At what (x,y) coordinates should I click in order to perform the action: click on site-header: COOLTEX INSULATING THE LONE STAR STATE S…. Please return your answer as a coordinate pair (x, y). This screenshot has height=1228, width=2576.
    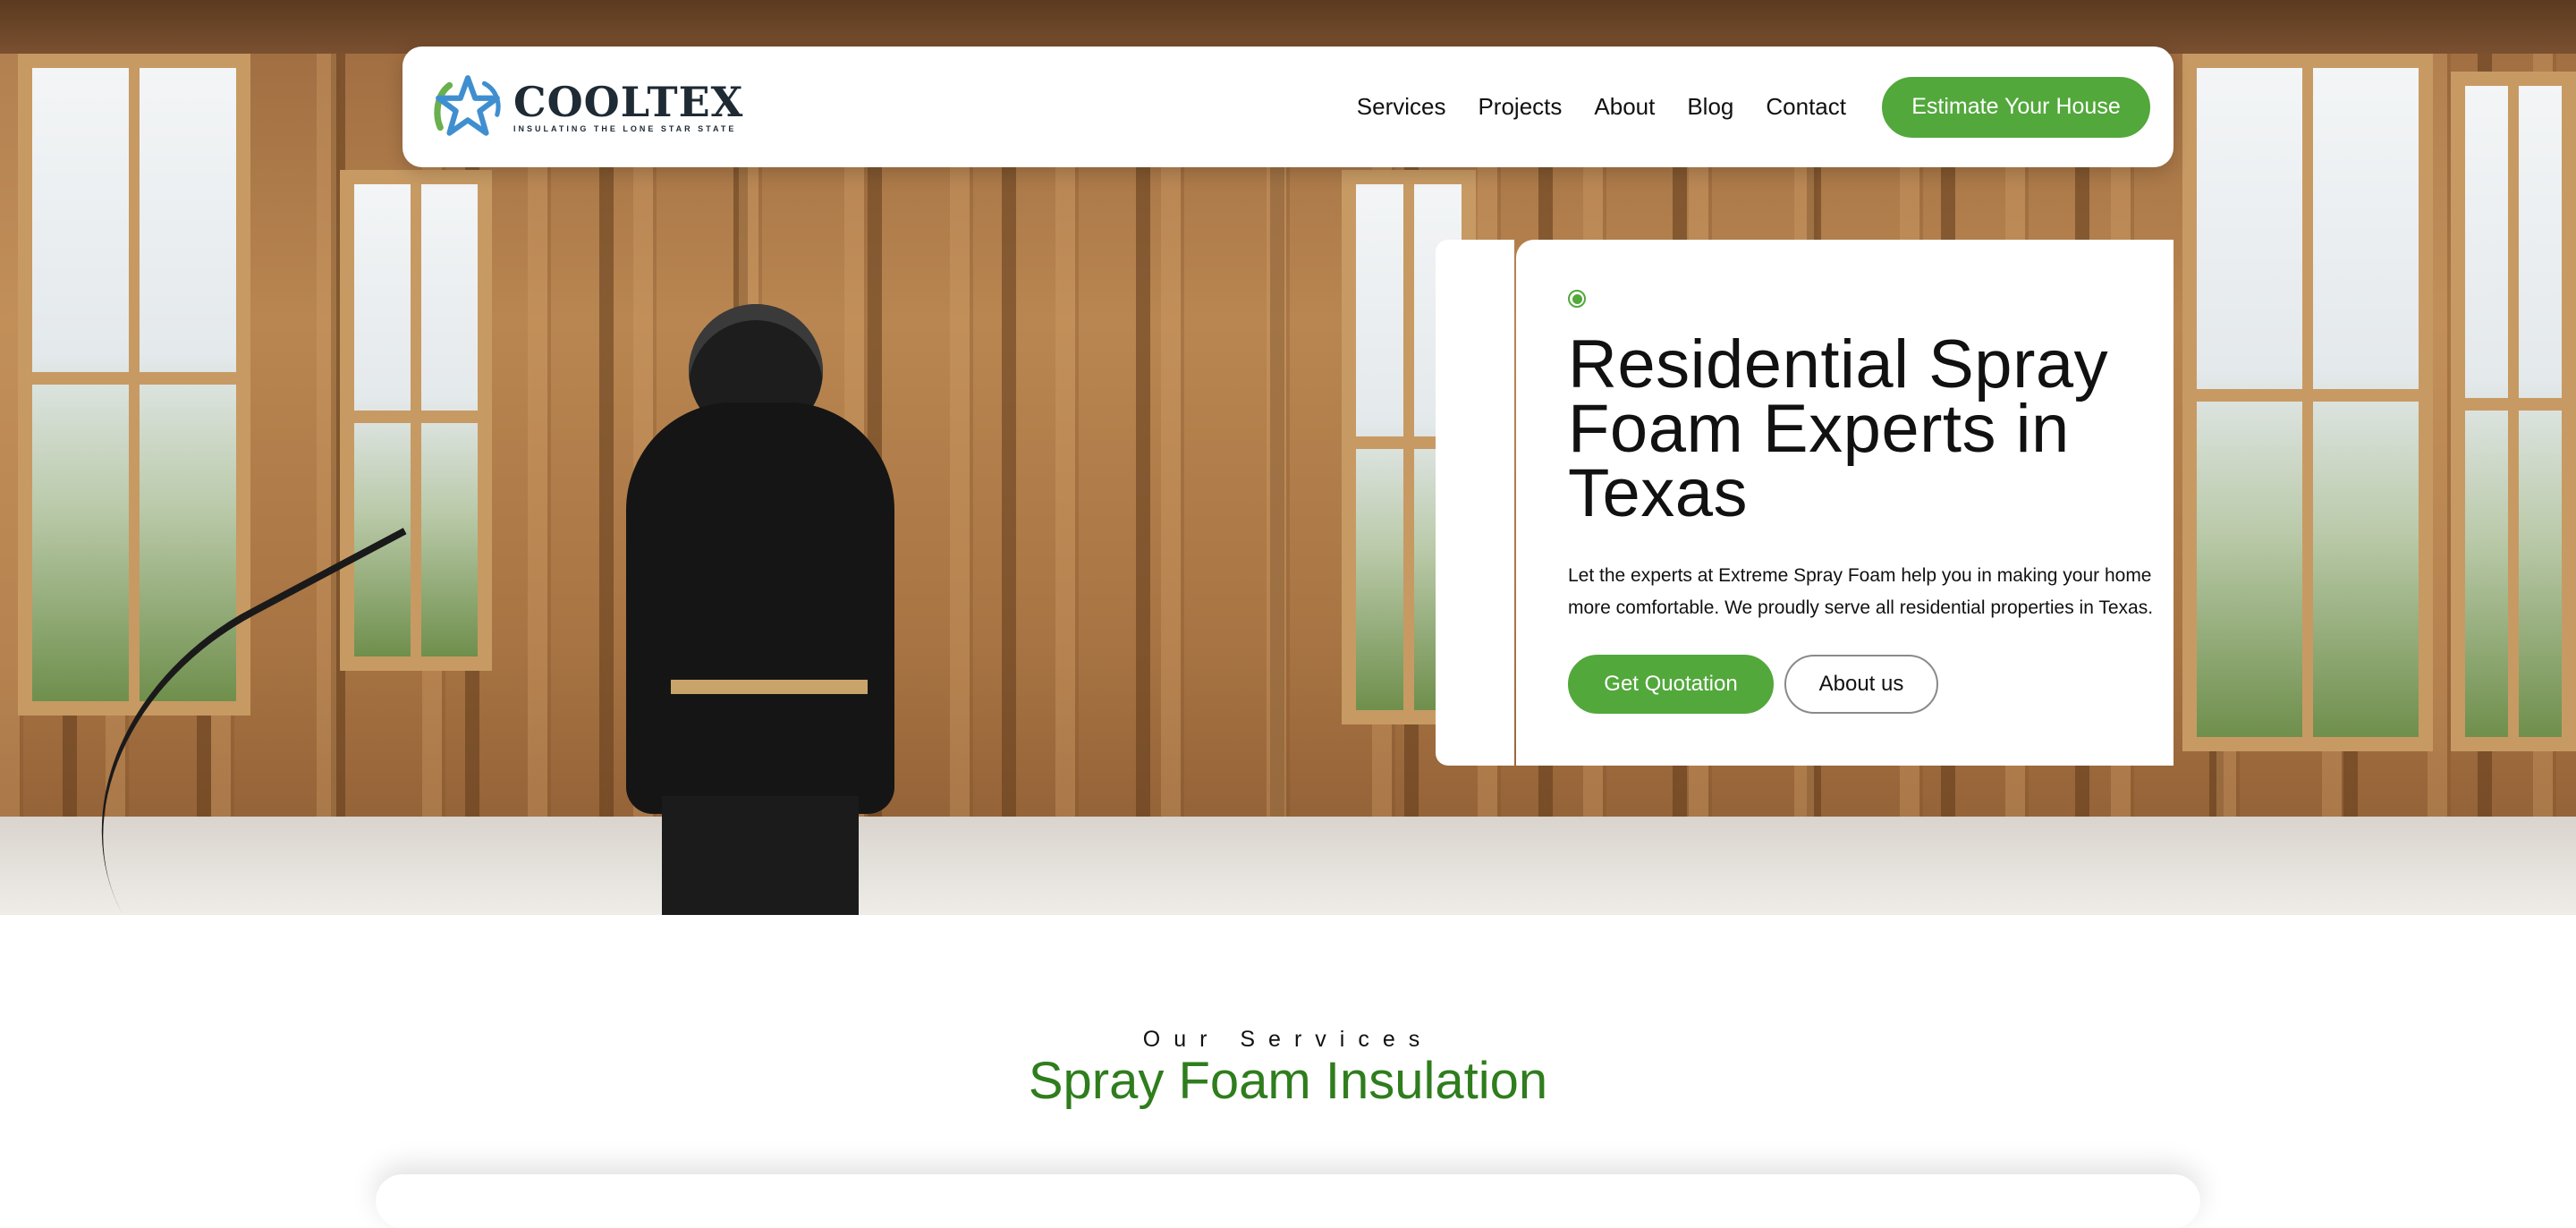
    Looking at the image, I should click on (1288, 107).